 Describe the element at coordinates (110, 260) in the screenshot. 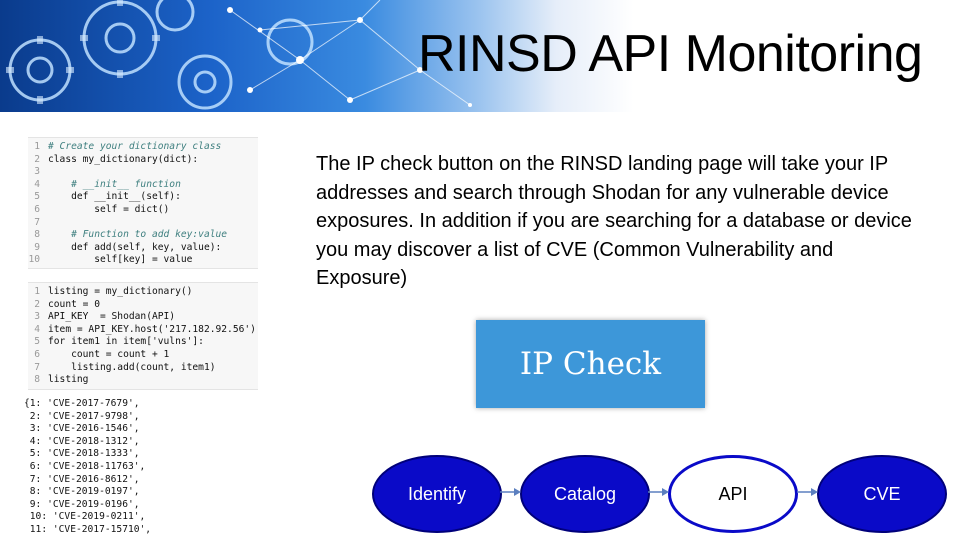

I see `code-line: 10 self[key] = value` at that location.